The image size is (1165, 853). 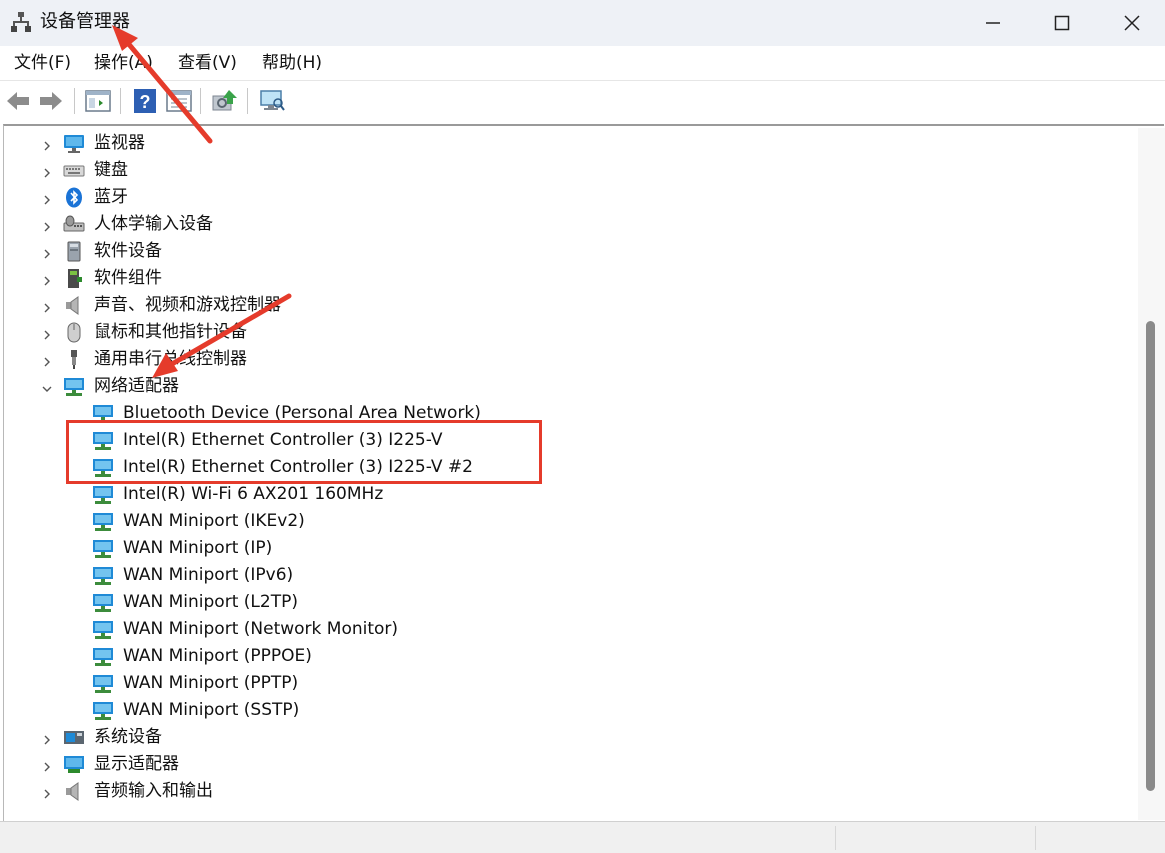 I want to click on tree-item-label: WAN Miniport (SSTP), so click(x=211, y=710).